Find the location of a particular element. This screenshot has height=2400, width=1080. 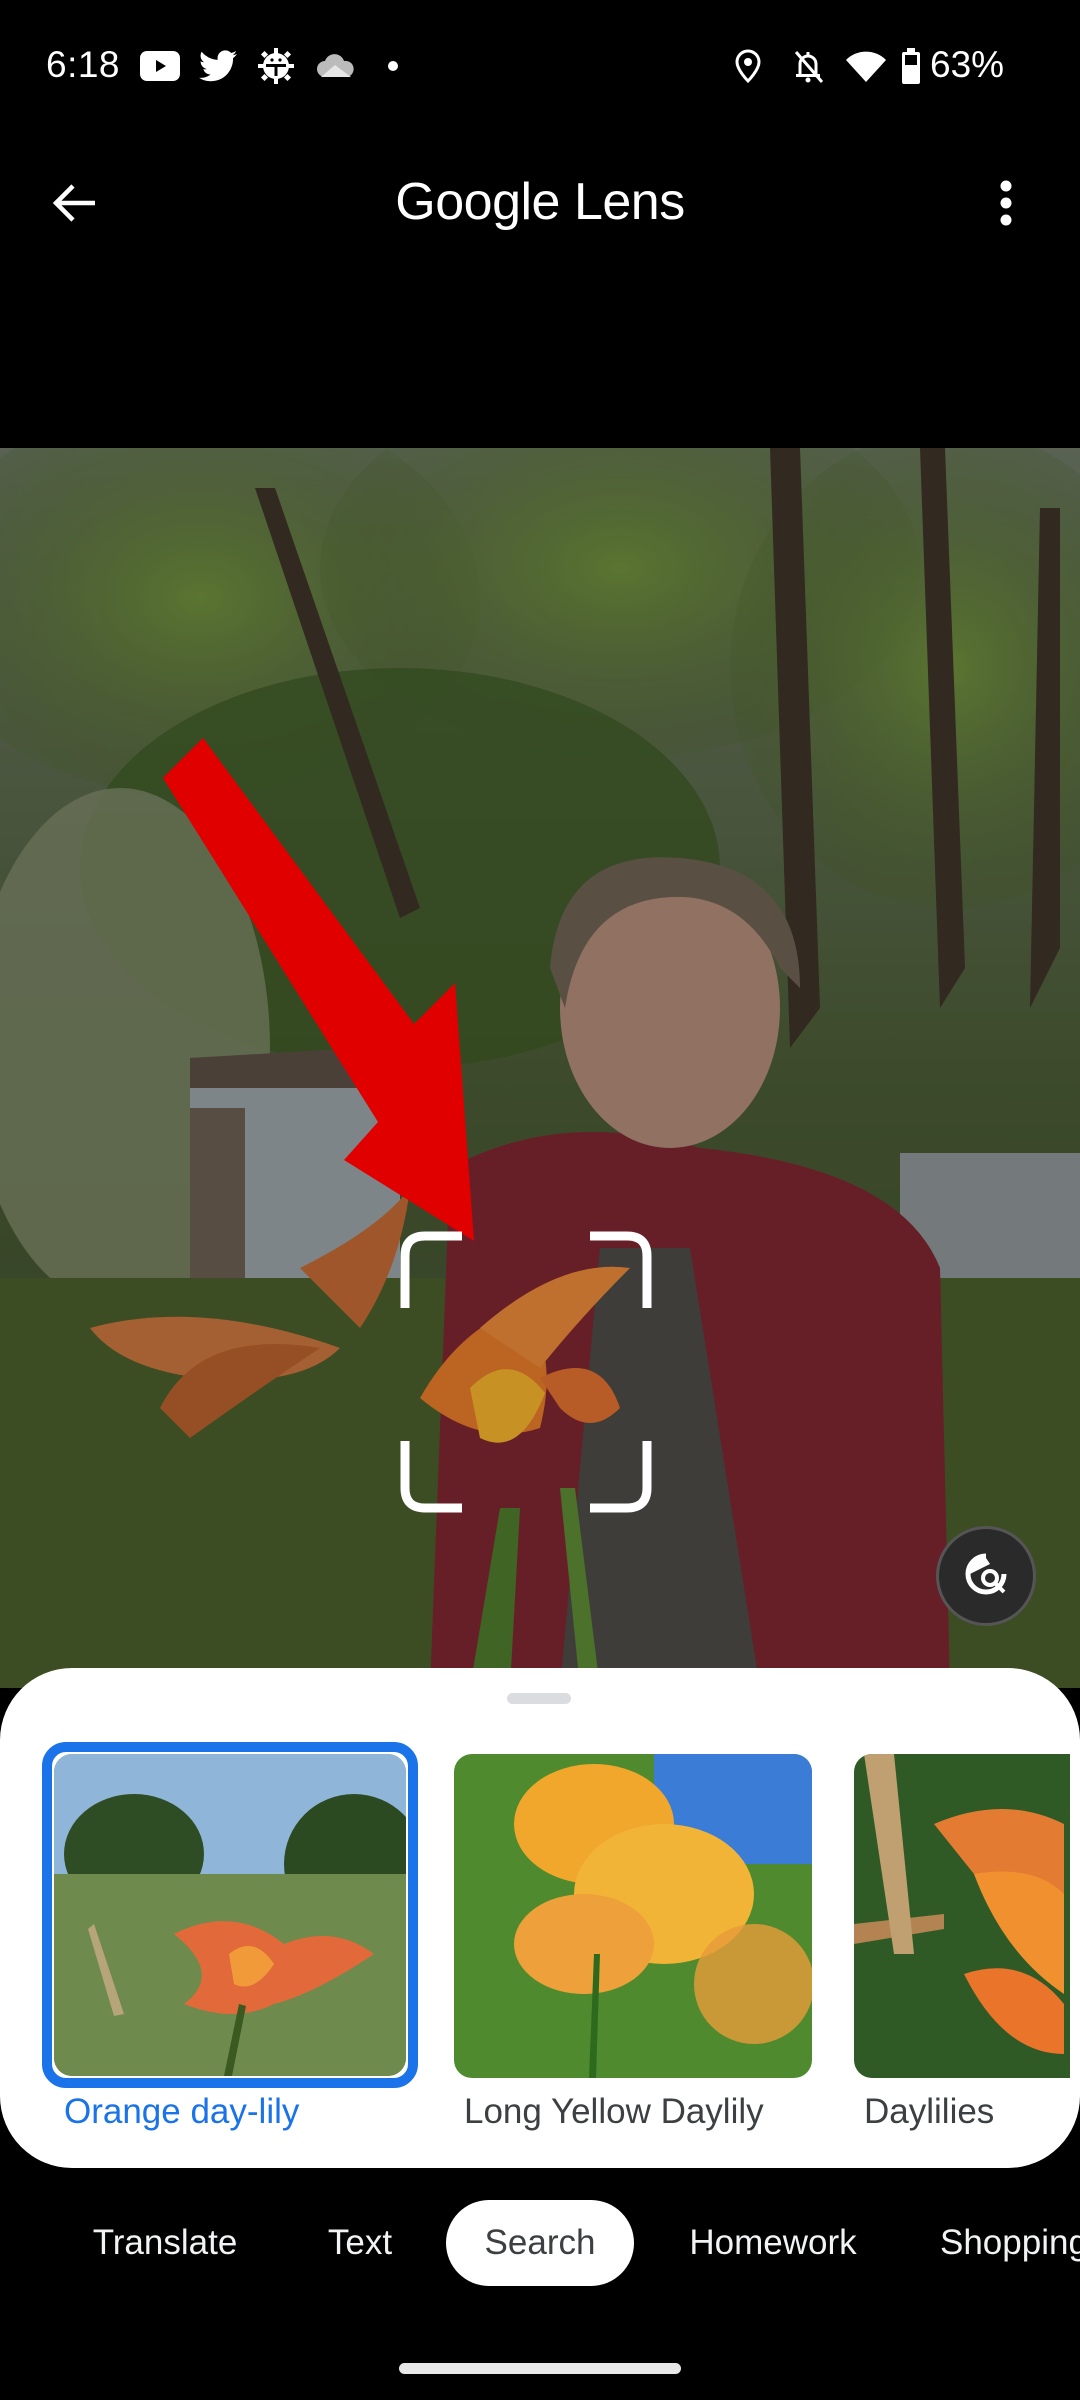

tab-text: Text is located at coordinates (360, 2243).